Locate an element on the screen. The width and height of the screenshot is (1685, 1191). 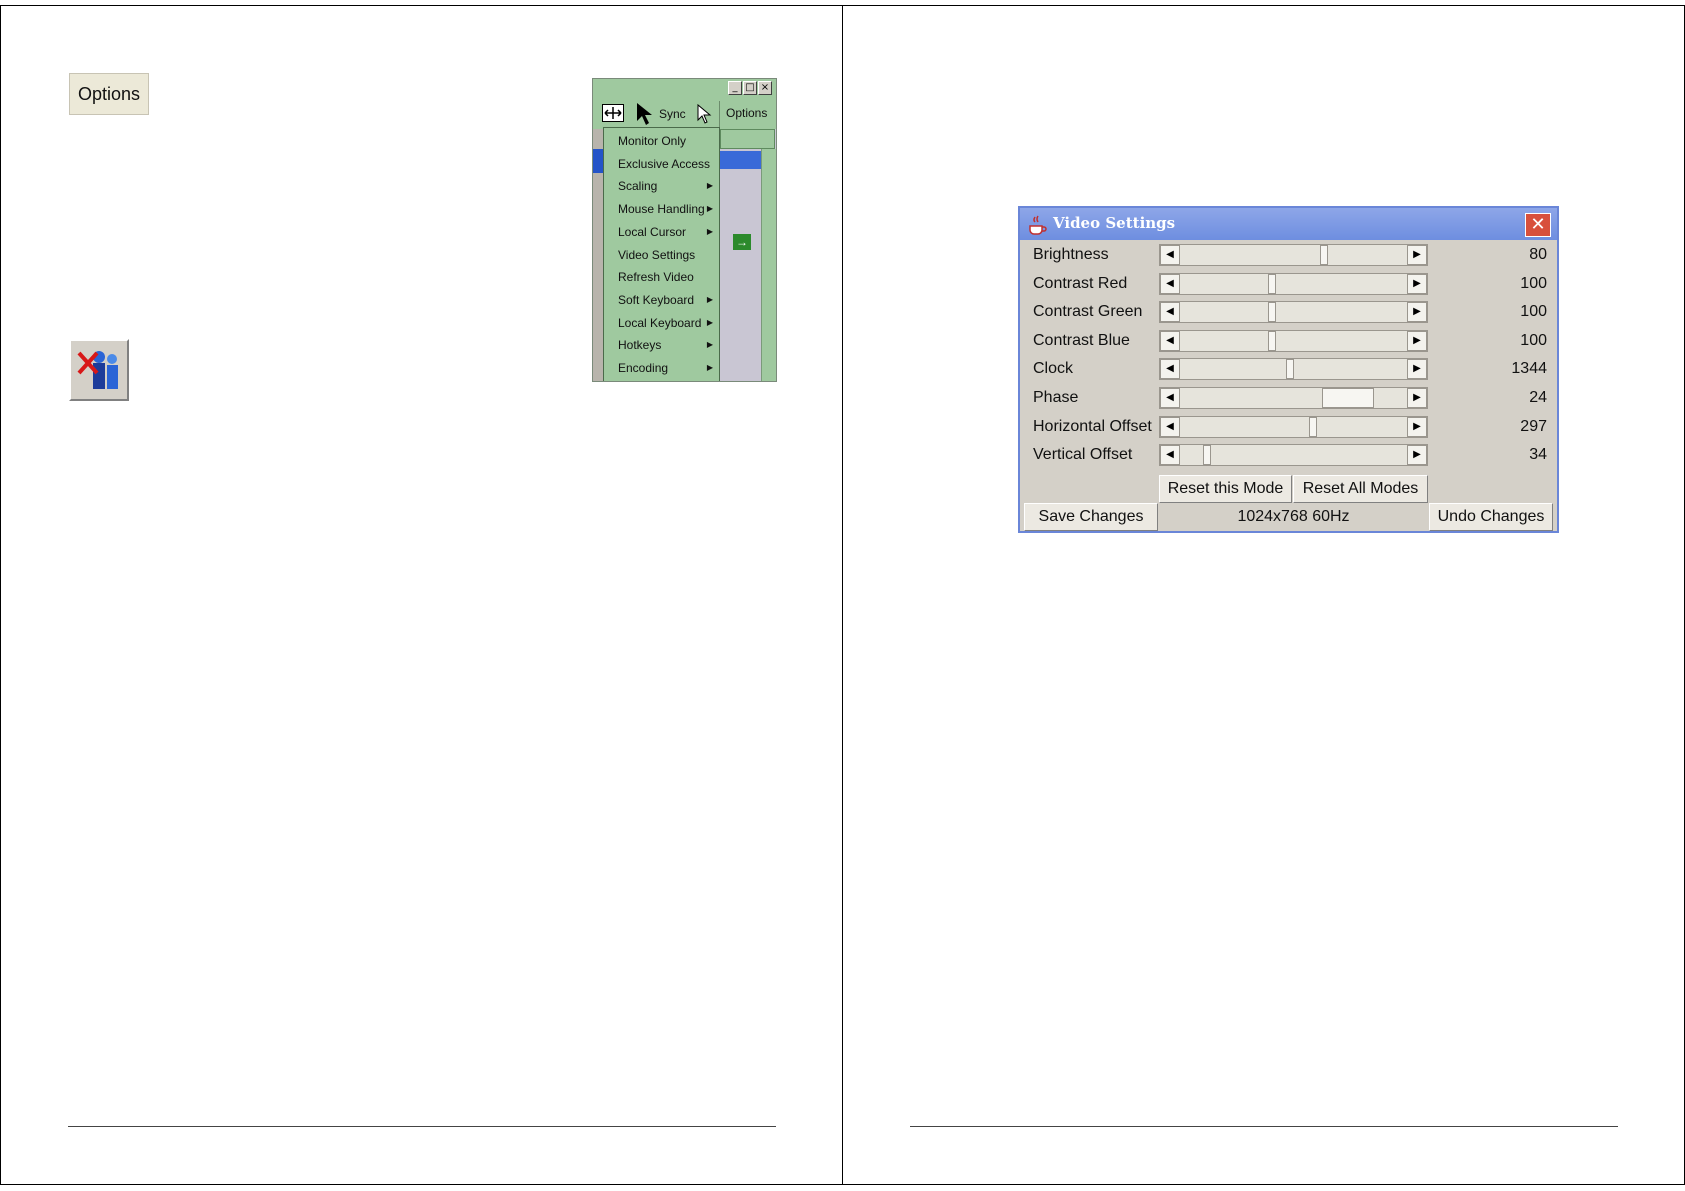
setting-value: 80 is located at coordinates (1538, 254).